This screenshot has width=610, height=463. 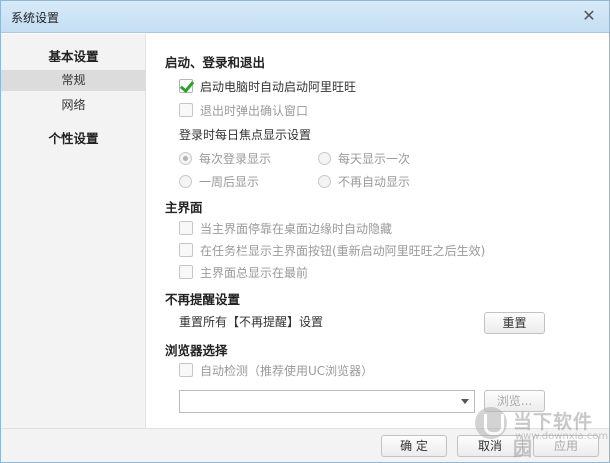 I want to click on window-title: 系统设置, so click(x=35, y=18).